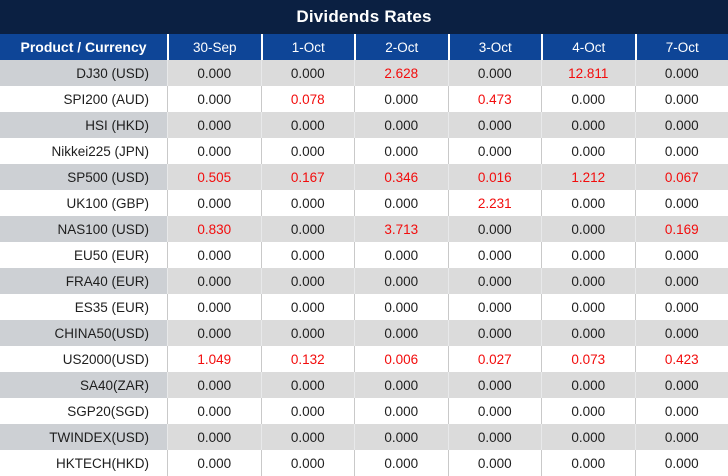  What do you see at coordinates (681, 177) in the screenshot?
I see `rate-value: 0.067` at bounding box center [681, 177].